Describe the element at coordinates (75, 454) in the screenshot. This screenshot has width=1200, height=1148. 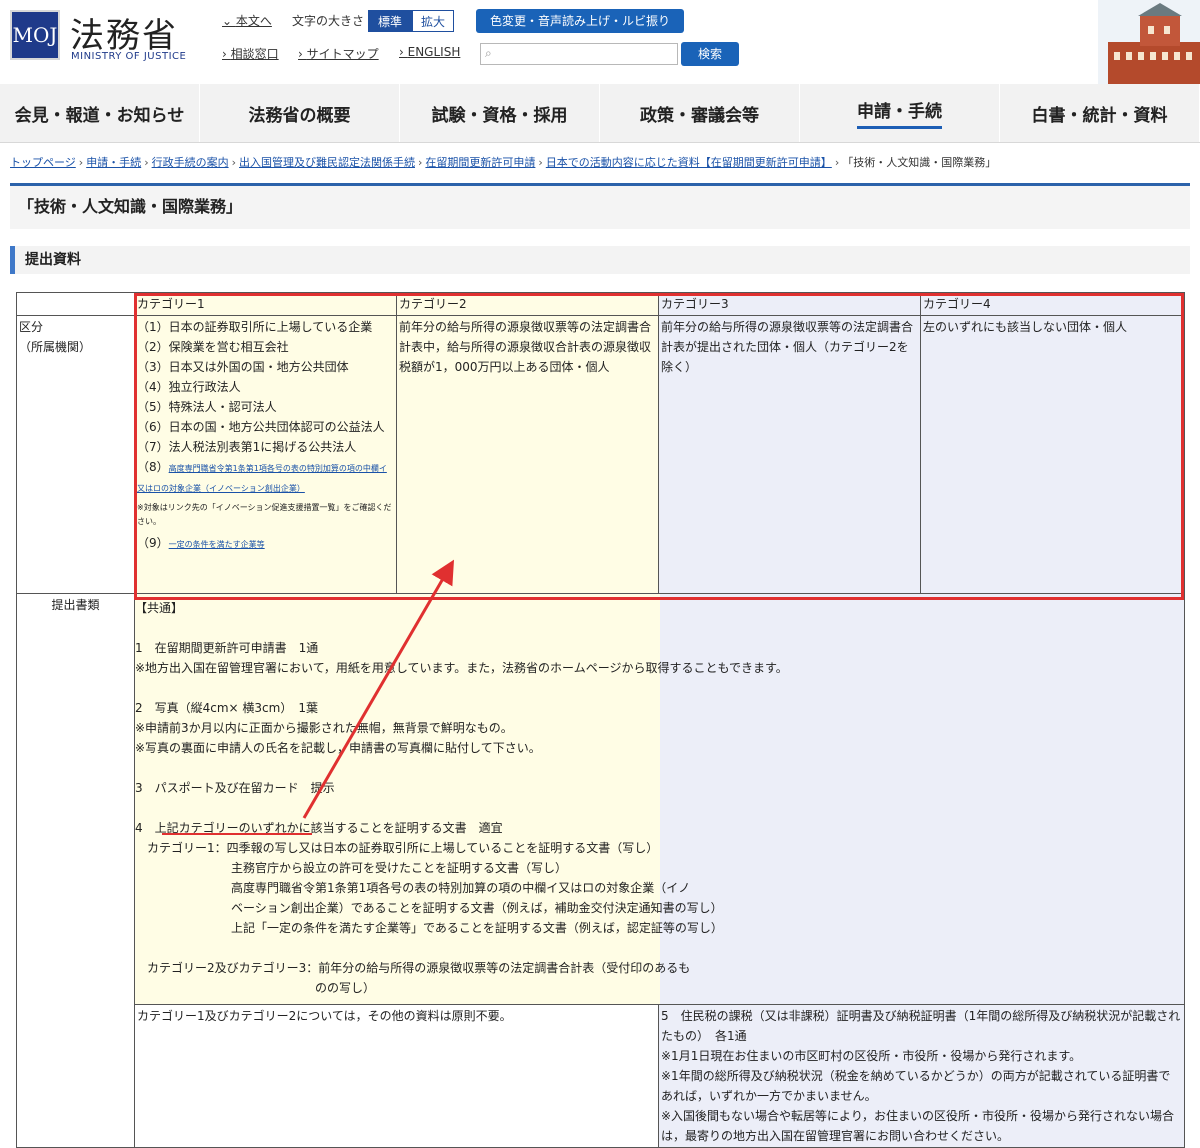
I see `classification-label: 区分 （所属機関）` at that location.